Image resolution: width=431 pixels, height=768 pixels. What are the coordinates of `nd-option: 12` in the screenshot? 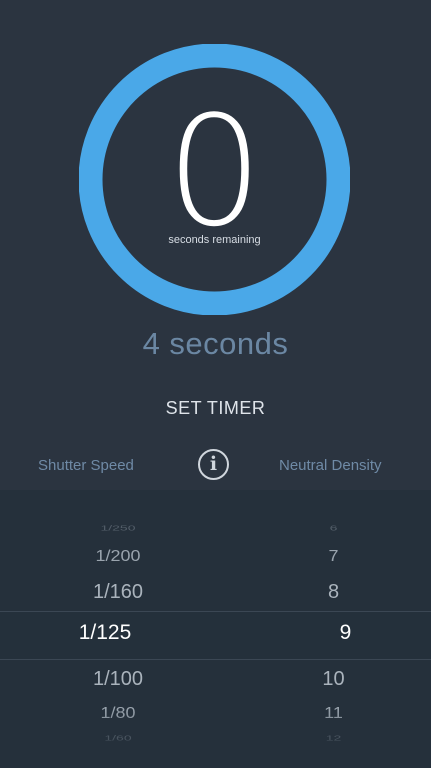 It's located at (333, 738).